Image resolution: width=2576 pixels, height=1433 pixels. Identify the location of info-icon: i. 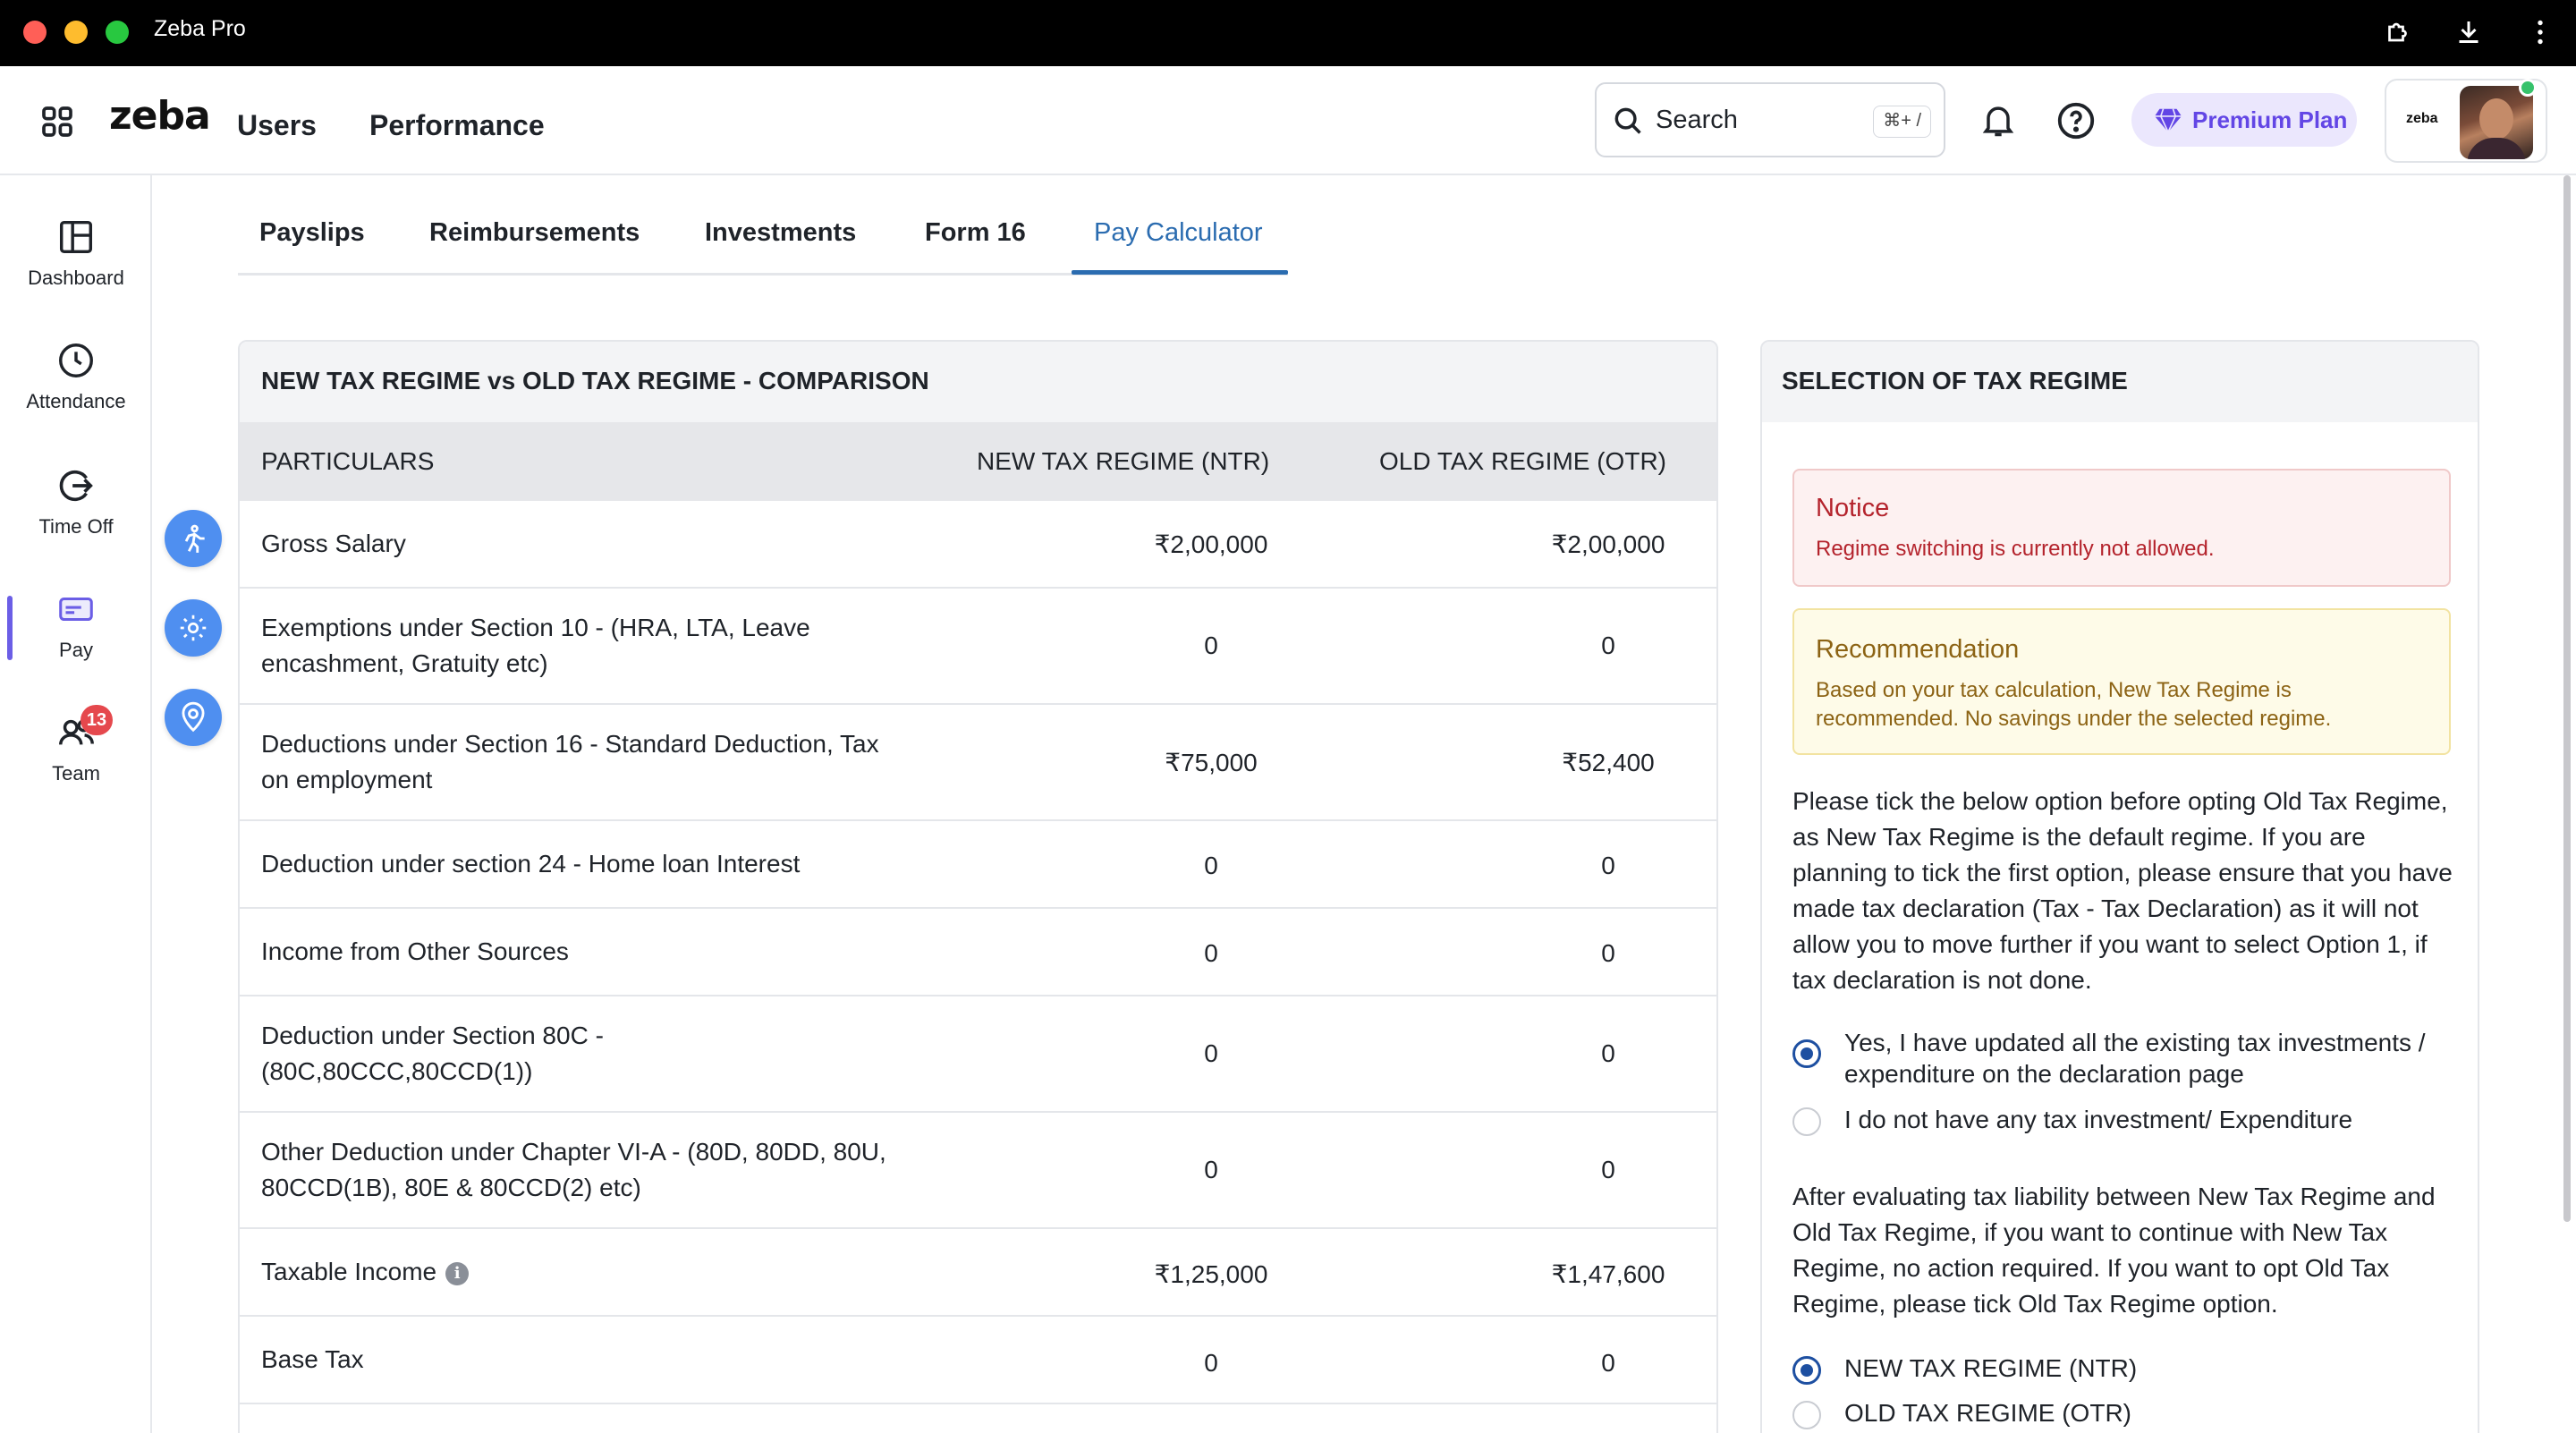
(457, 1273).